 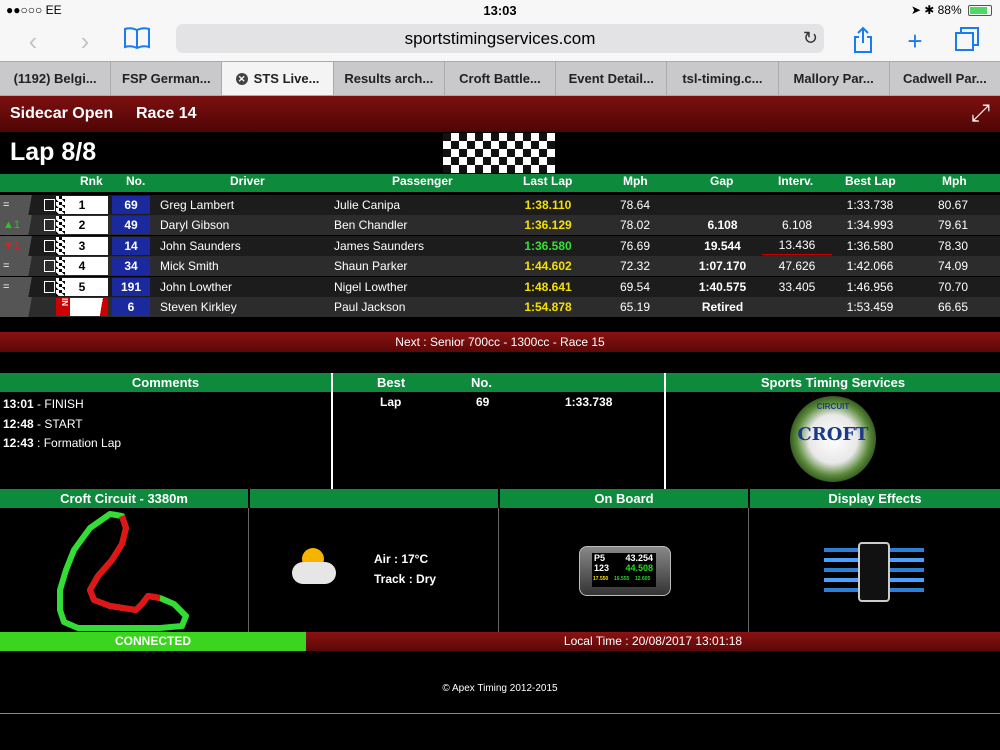 What do you see at coordinates (58, 404) in the screenshot?
I see `comment-text: - FINISH` at bounding box center [58, 404].